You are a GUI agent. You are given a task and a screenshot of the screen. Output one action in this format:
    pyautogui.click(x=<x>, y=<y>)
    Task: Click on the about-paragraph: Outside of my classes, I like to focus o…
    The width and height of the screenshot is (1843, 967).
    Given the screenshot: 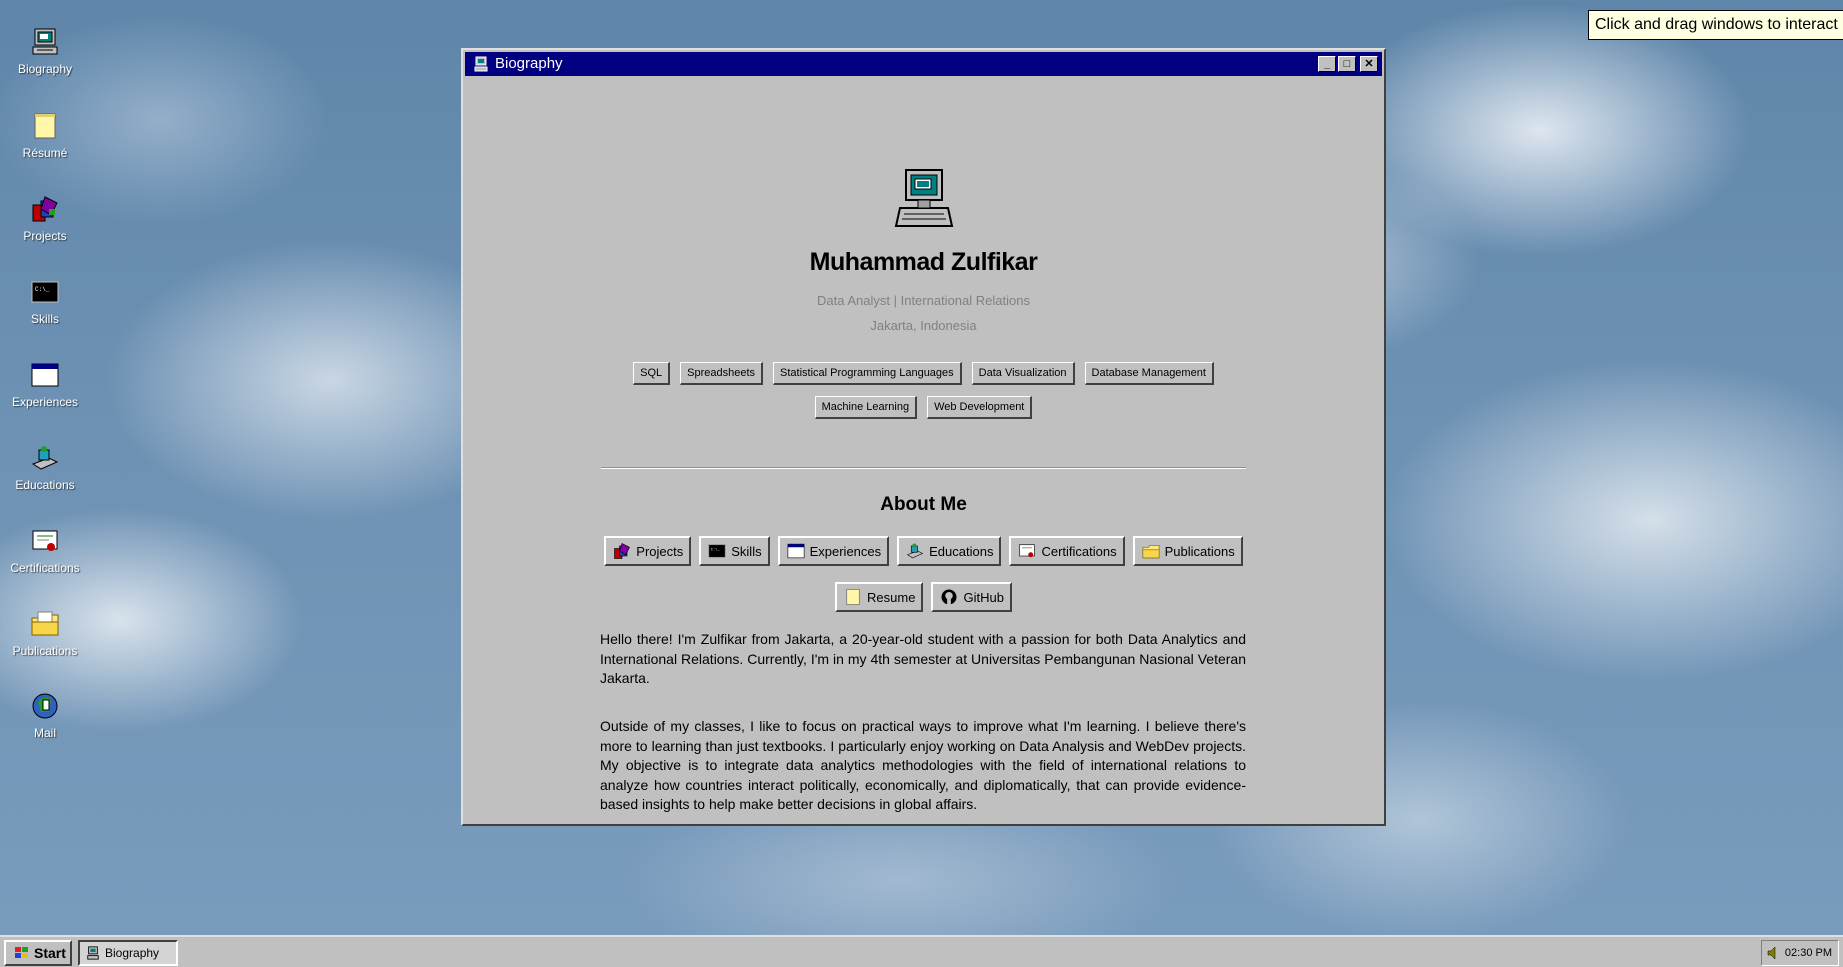 What is the action you would take?
    pyautogui.click(x=923, y=765)
    